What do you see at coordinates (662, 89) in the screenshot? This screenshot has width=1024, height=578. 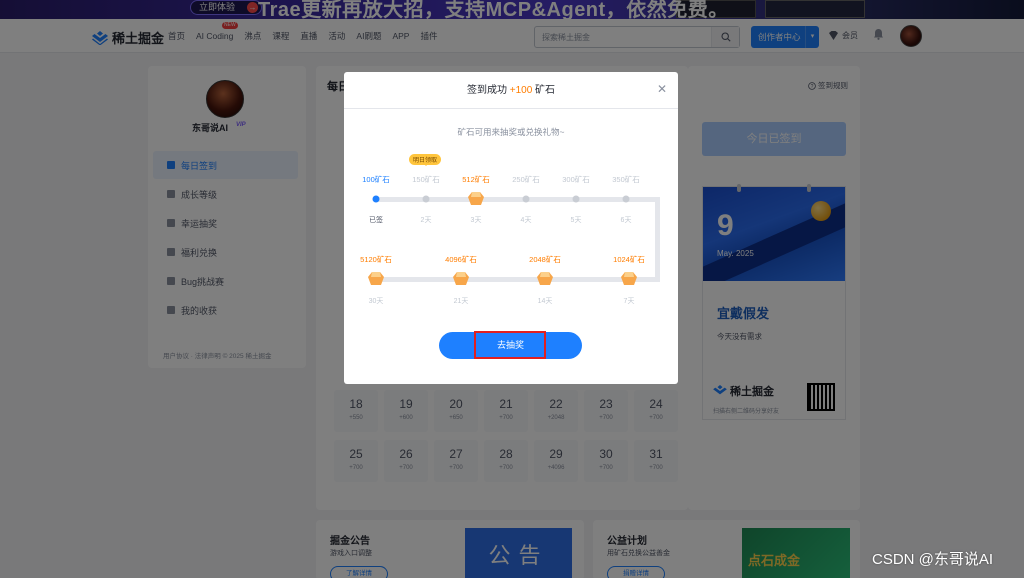 I see `close-icon: ✕` at bounding box center [662, 89].